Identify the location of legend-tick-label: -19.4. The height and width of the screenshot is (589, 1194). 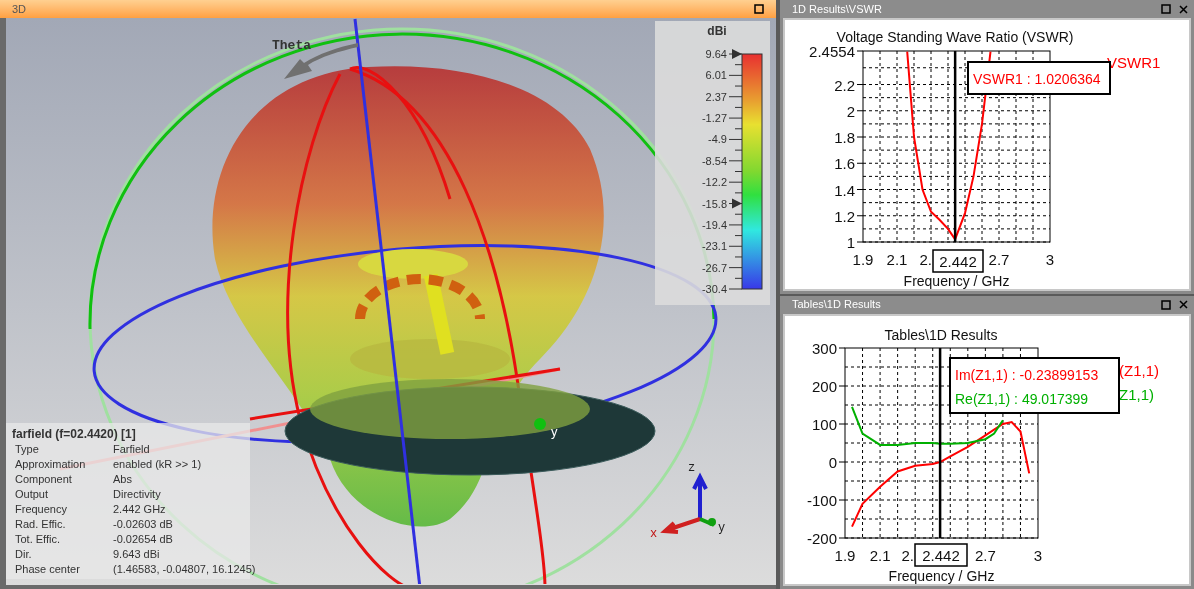
(714, 224).